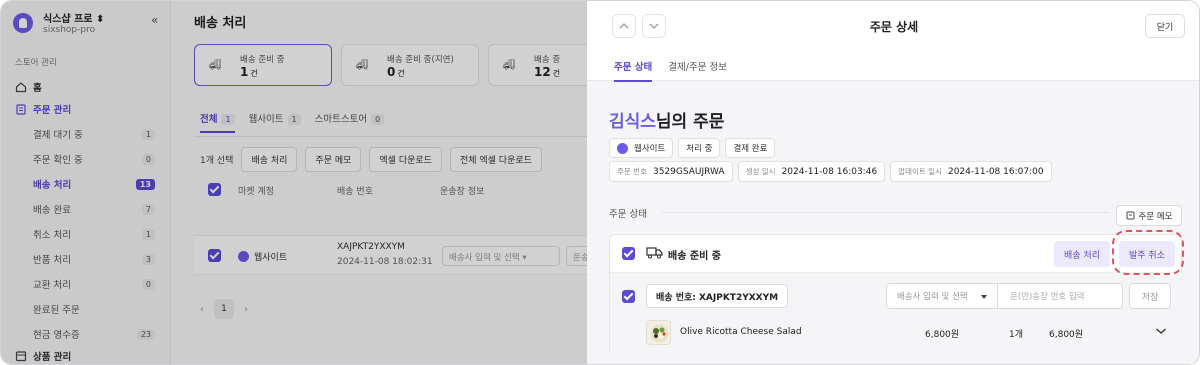 Image resolution: width=1200 pixels, height=365 pixels. What do you see at coordinates (1130, 215) in the screenshot?
I see `memo-icon` at bounding box center [1130, 215].